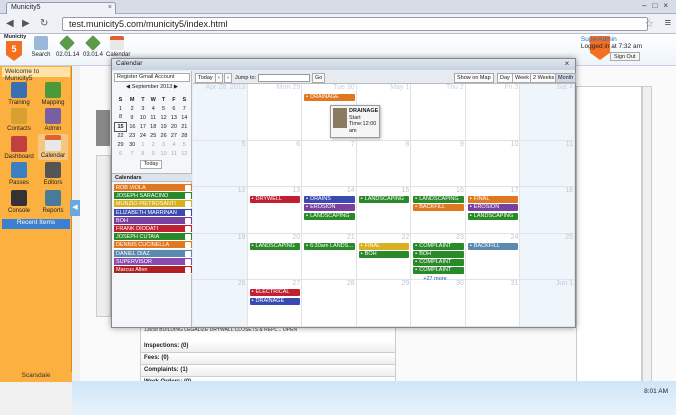 This screenshot has width=676, height=415. What do you see at coordinates (175, 87) in the screenshot?
I see `mini-next-icon: ▶` at bounding box center [175, 87].